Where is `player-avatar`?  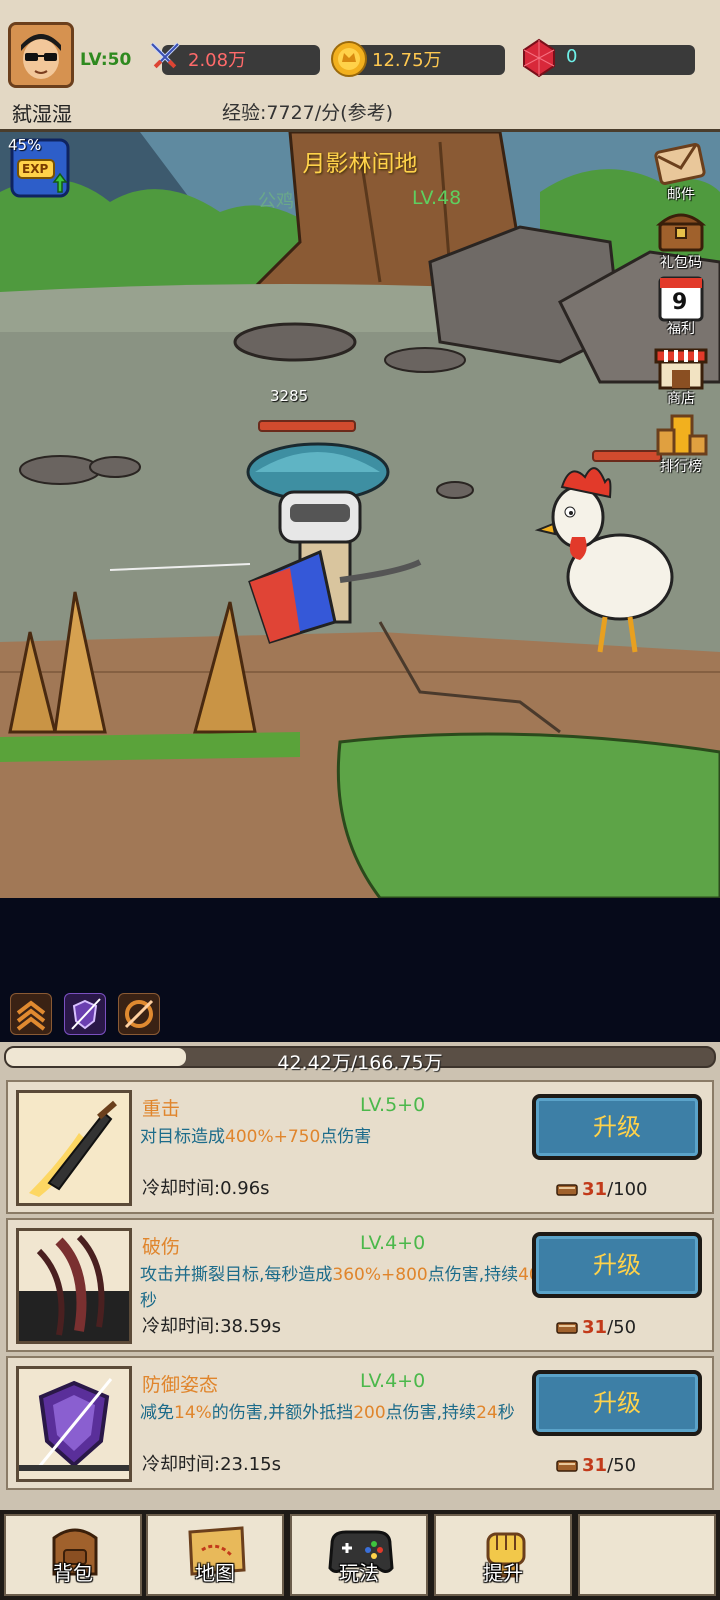
player-avatar is located at coordinates (41, 55).